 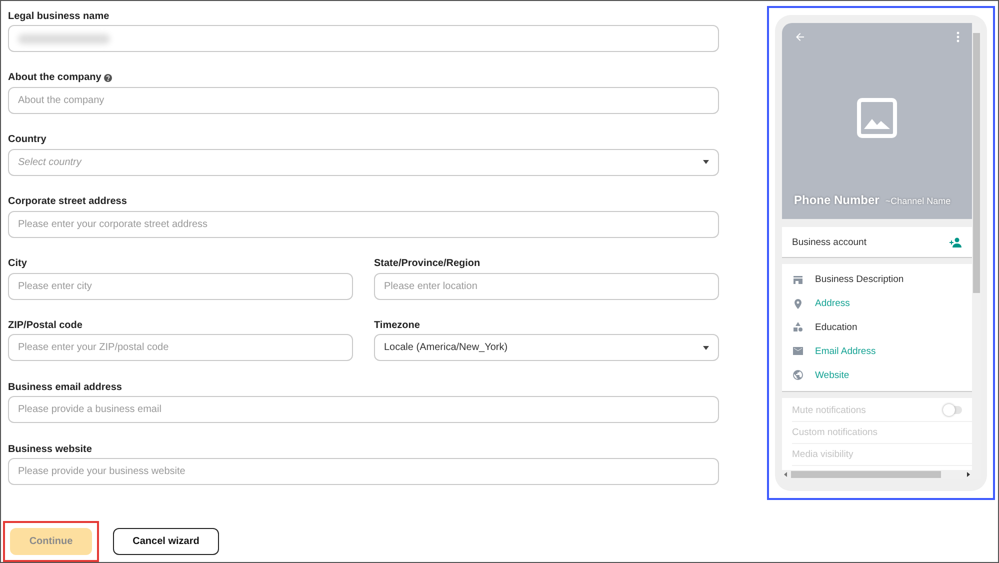 What do you see at coordinates (955, 242) in the screenshot?
I see `add-person-icon` at bounding box center [955, 242].